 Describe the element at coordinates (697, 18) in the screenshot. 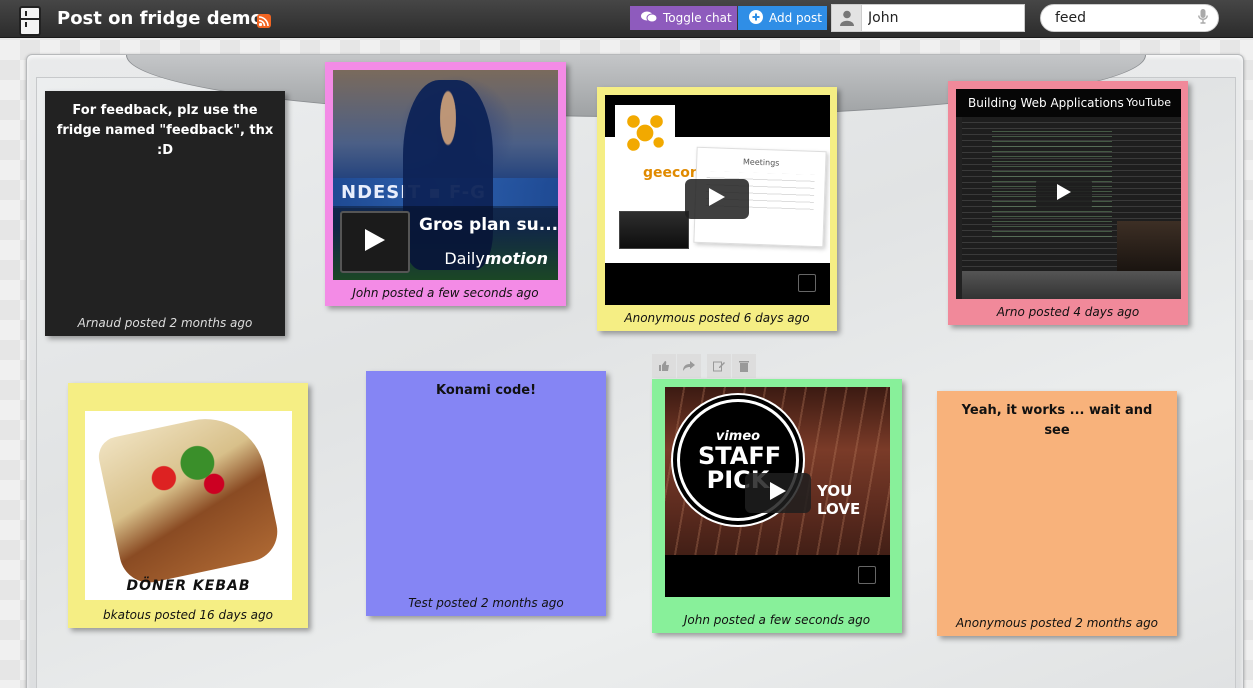

I see `toggle-chat-label: Toggle chat` at that location.